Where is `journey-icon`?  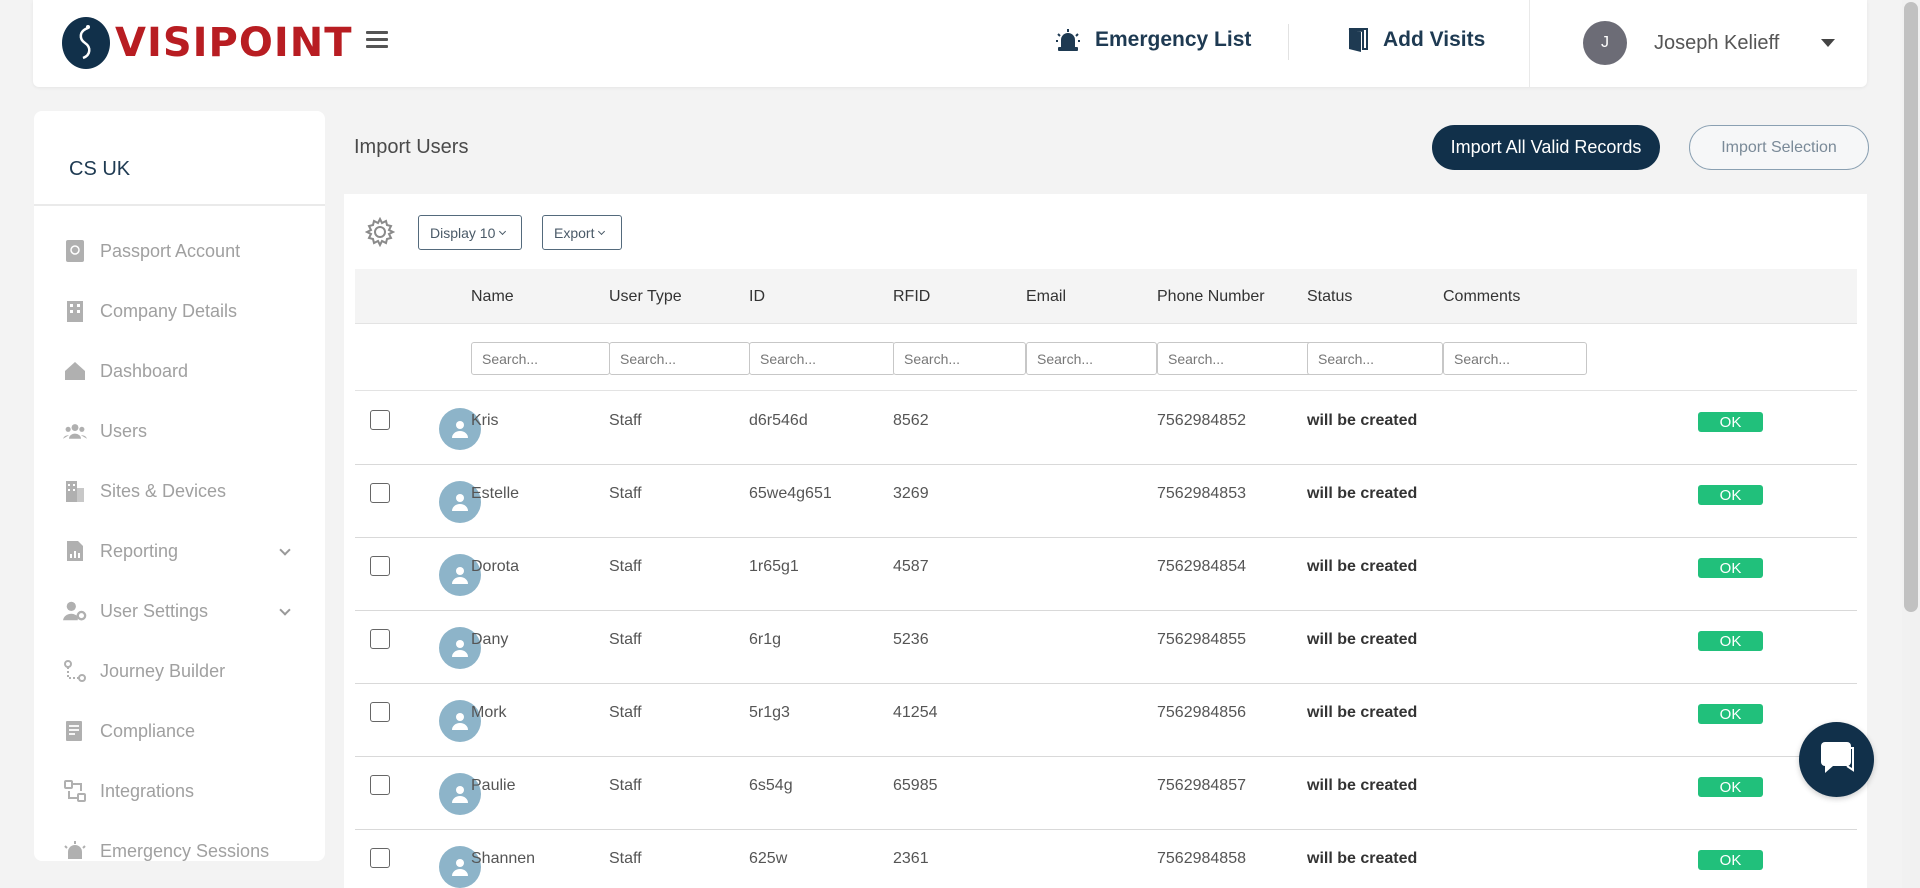
journey-icon is located at coordinates (75, 671).